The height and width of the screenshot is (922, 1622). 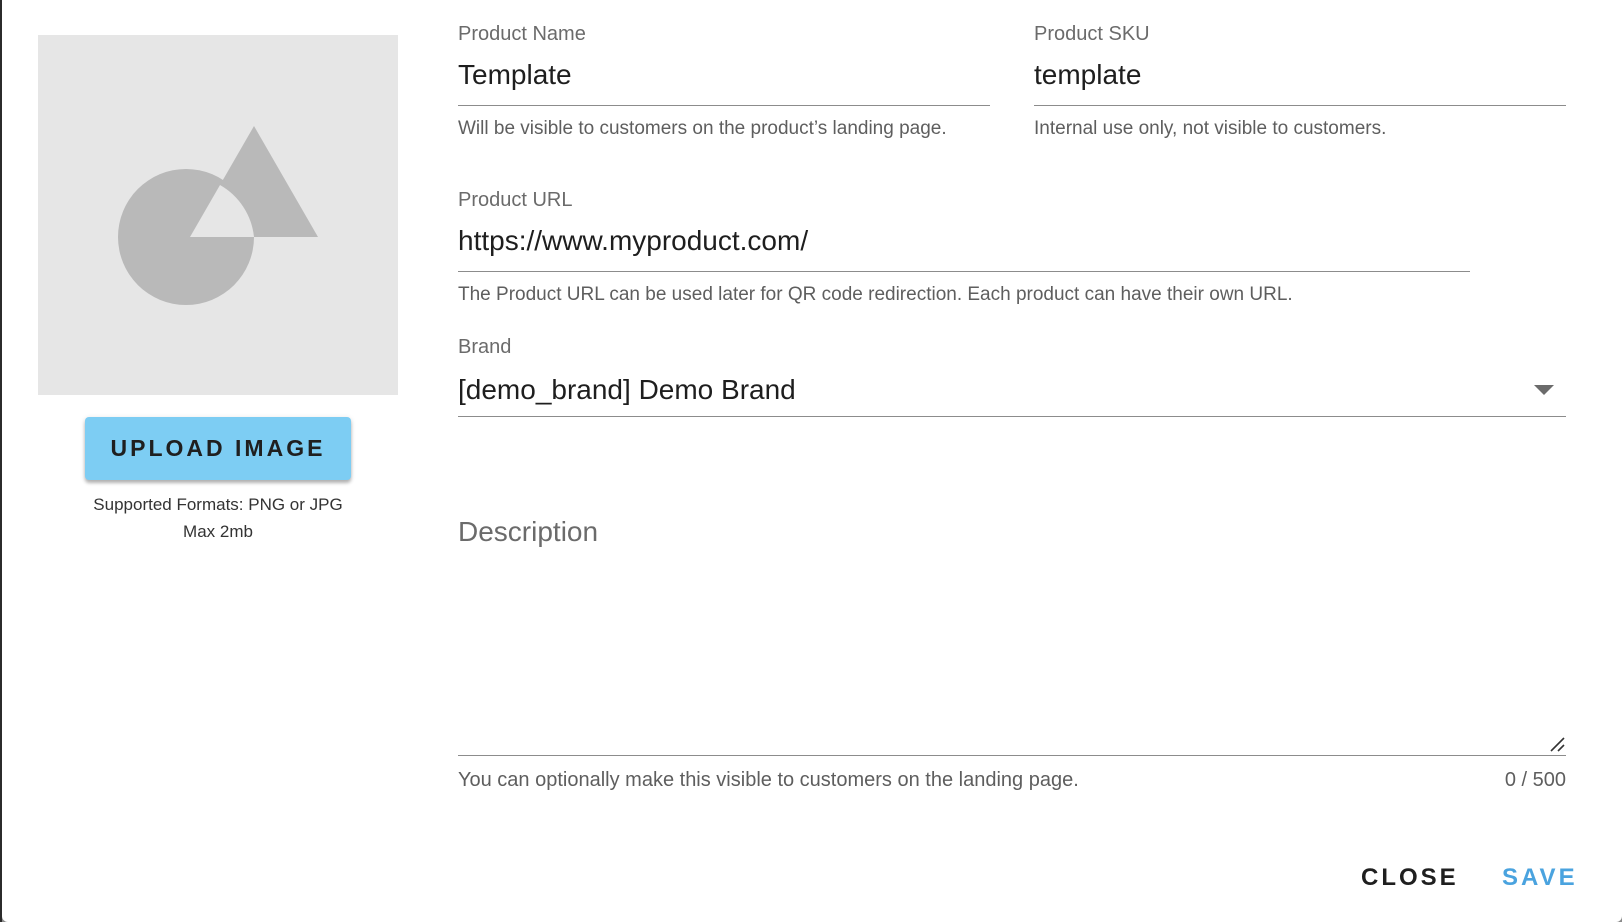 I want to click on max-size-text: Max 2mb, so click(x=218, y=531).